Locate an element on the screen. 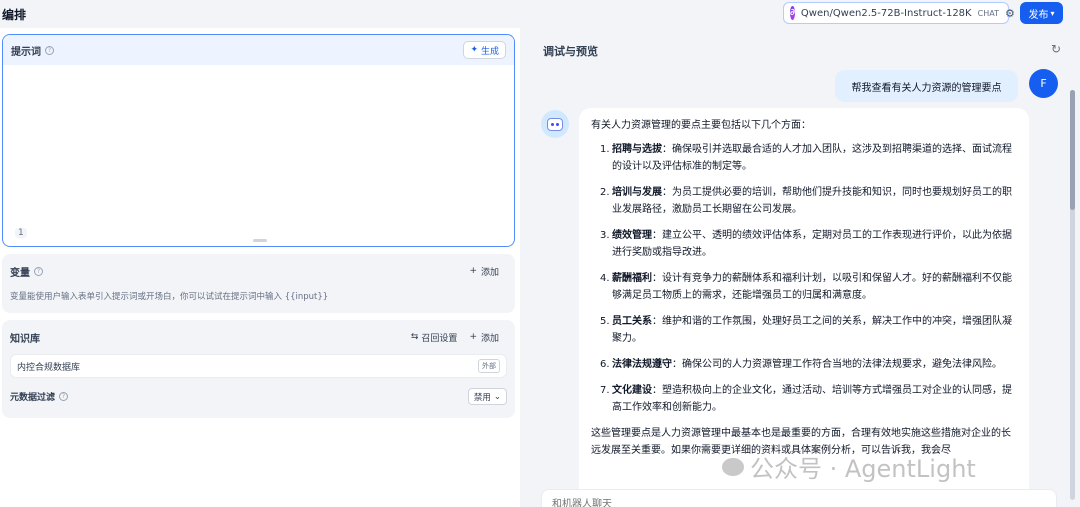  metadata-filter-label: 元数据过滤 is located at coordinates (33, 398).